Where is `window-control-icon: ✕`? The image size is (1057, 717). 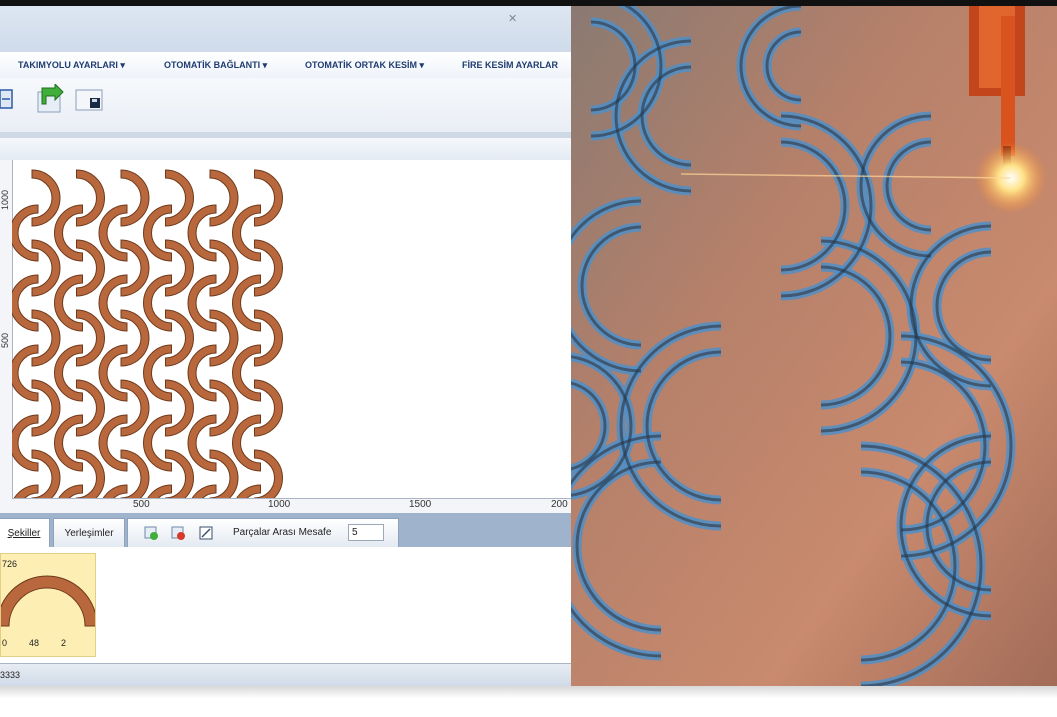
window-control-icon: ✕ is located at coordinates (512, 18).